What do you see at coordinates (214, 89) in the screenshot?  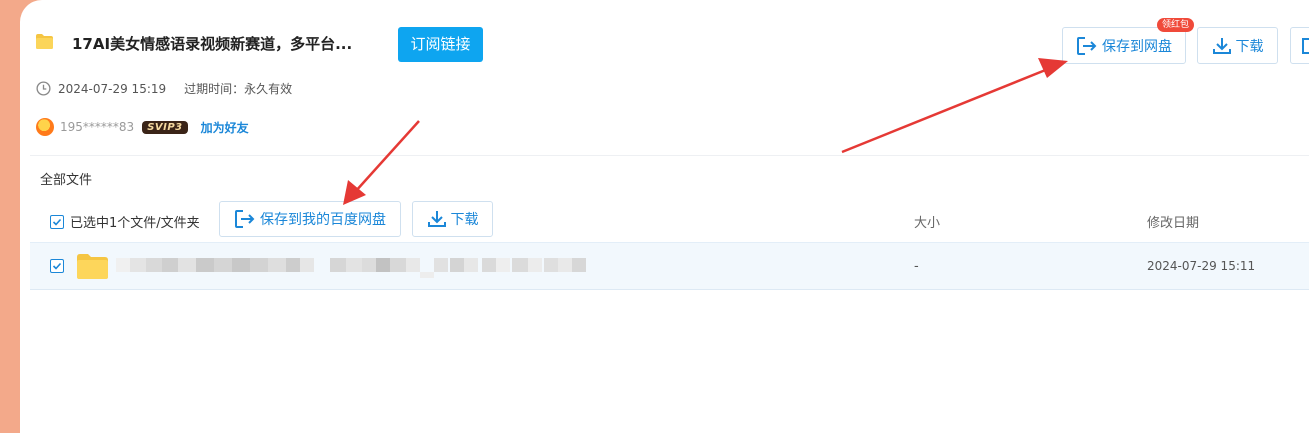 I see `expire-label: 过期时间：` at bounding box center [214, 89].